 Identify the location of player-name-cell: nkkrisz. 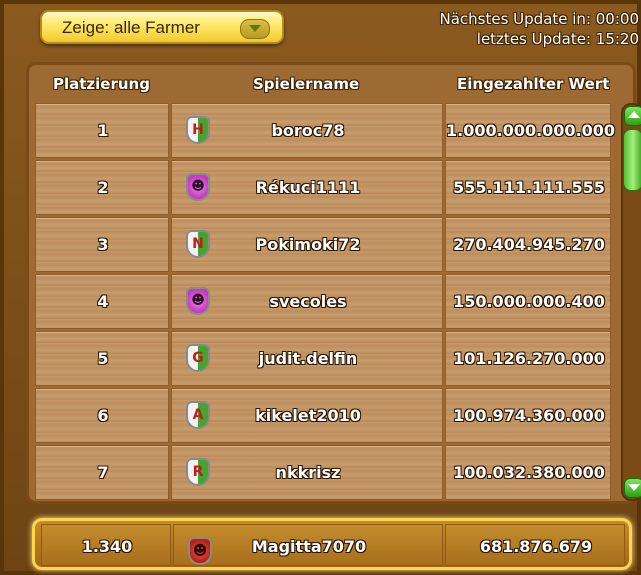
(308, 472).